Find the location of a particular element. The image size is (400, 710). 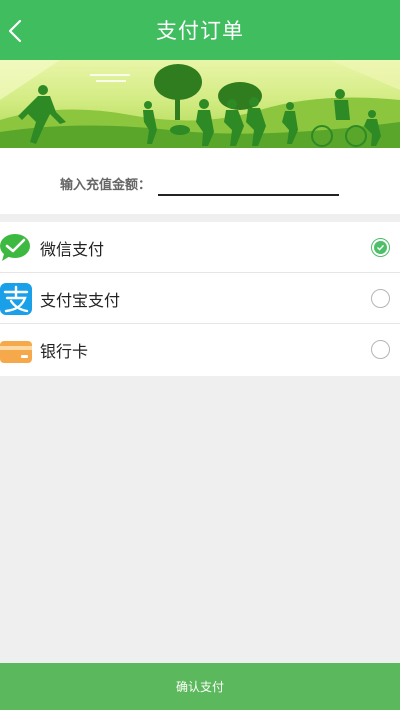

payment-method-alipay: 支付宝支付 is located at coordinates (200, 298).